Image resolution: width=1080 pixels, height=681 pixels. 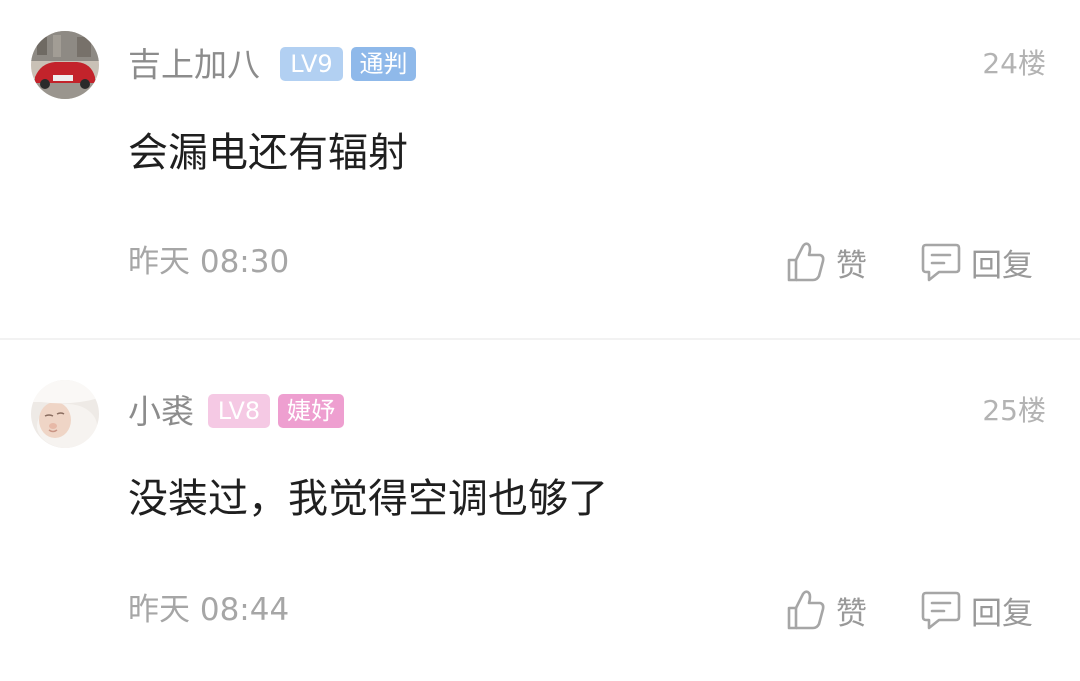 I want to click on comment-time: 昨天 08:44, so click(x=209, y=610).